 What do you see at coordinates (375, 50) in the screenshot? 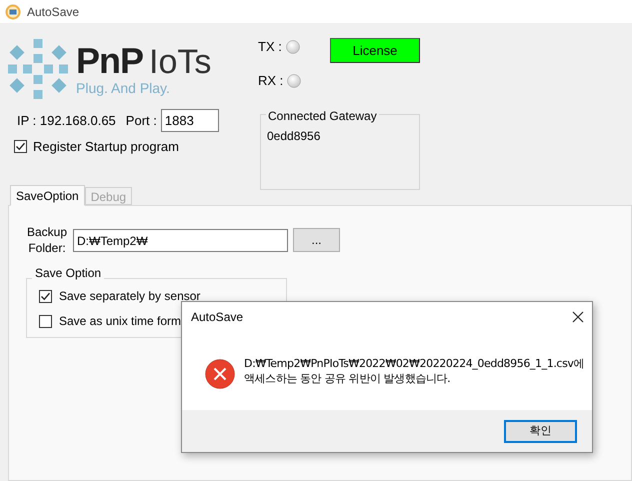
I see `license-button: License` at bounding box center [375, 50].